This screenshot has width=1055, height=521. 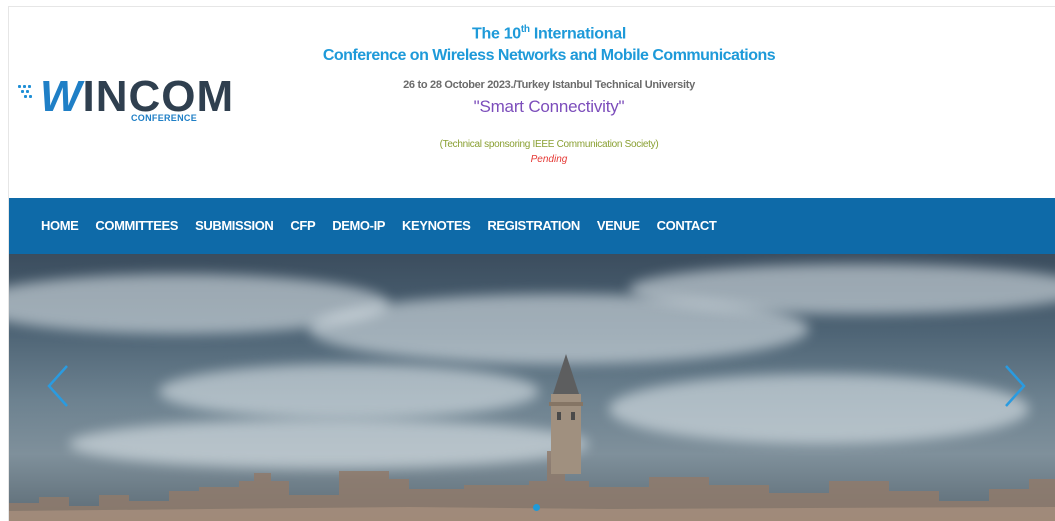 What do you see at coordinates (358, 225) in the screenshot?
I see `nav-demo-ip: DEMO-IP` at bounding box center [358, 225].